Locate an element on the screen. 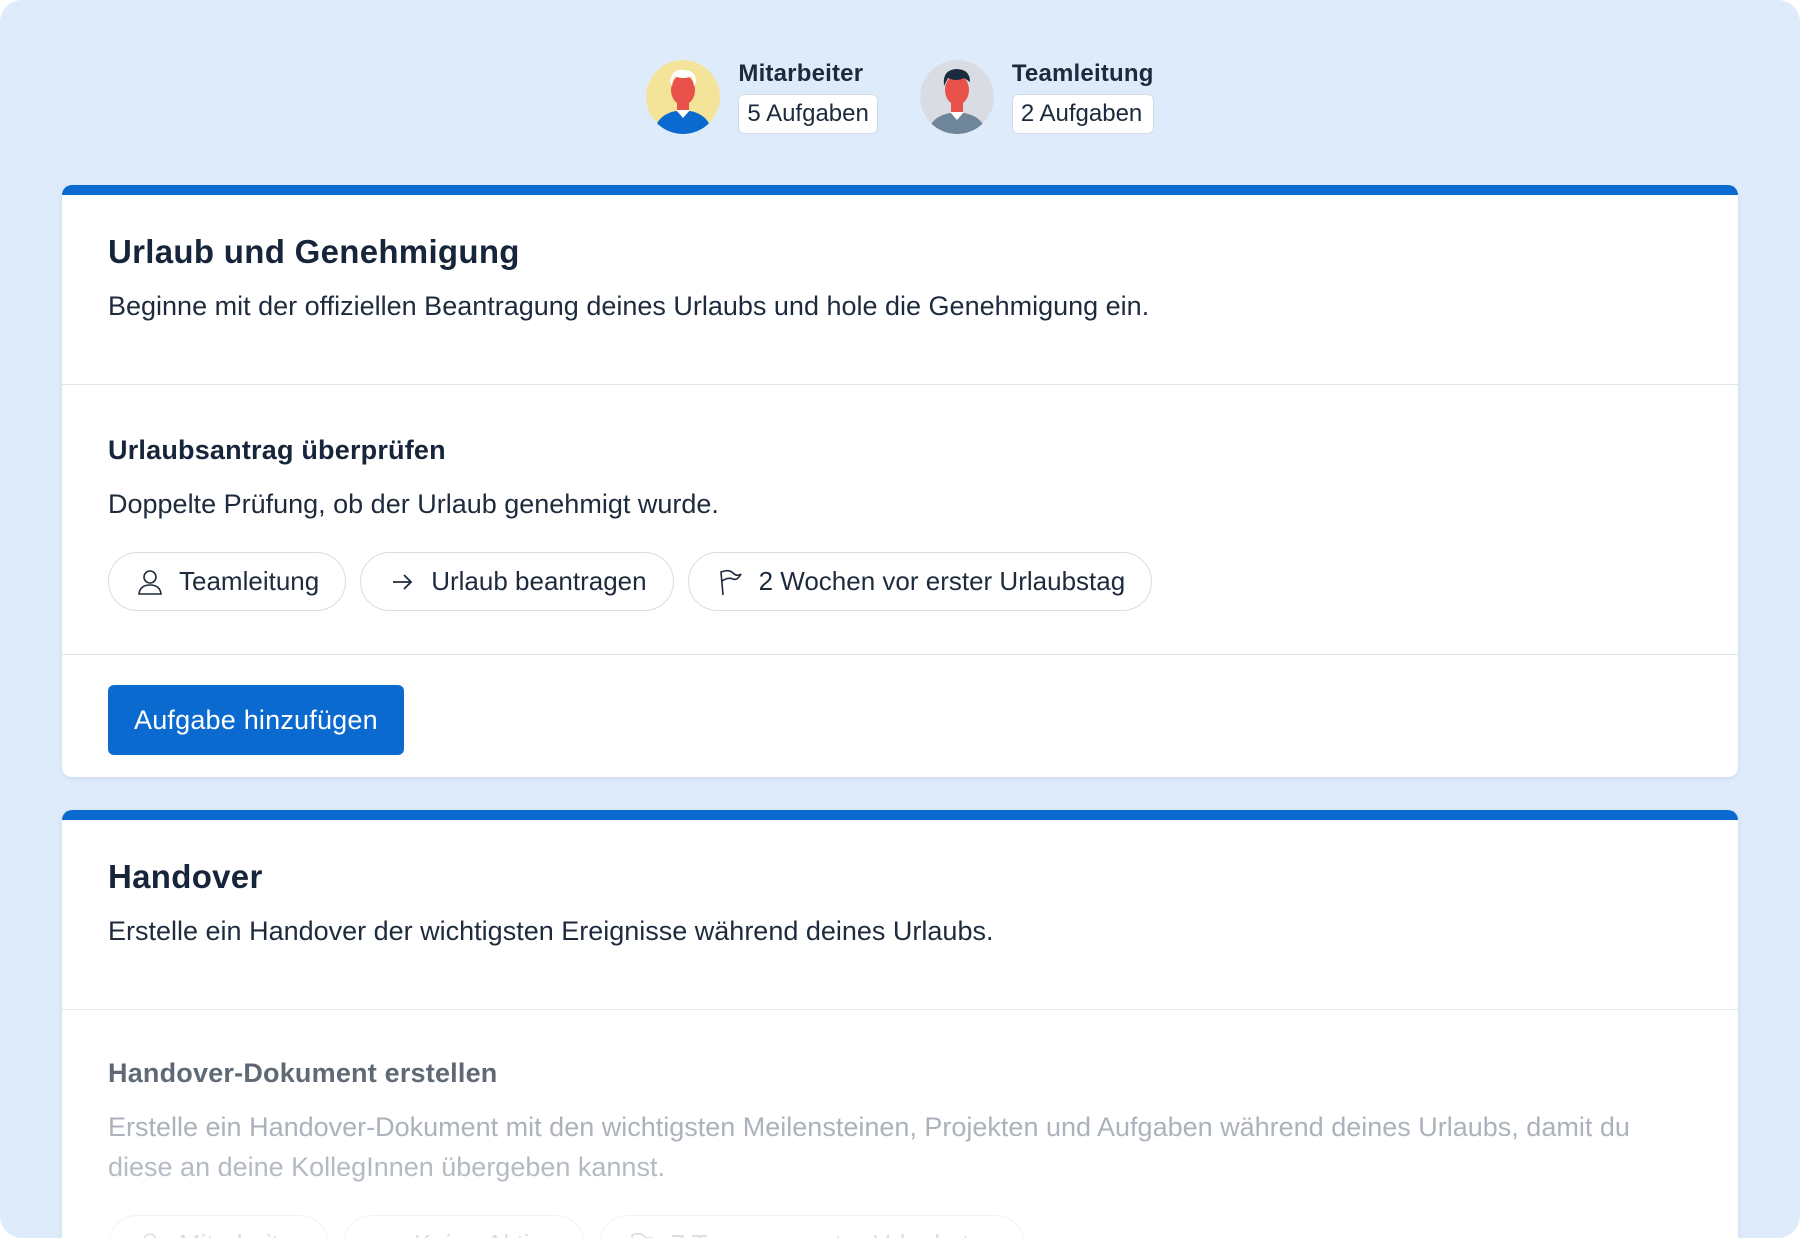 This screenshot has height=1238, width=1800. chip-action: Urlaub beantragen is located at coordinates (517, 581).